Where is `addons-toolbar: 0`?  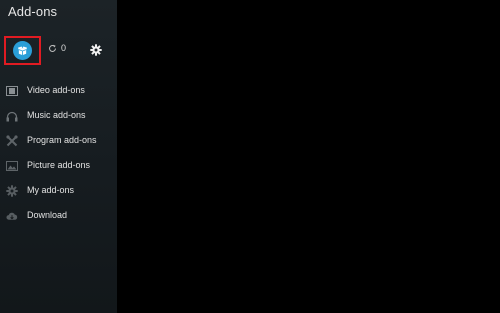
addons-toolbar: 0 is located at coordinates (58, 51).